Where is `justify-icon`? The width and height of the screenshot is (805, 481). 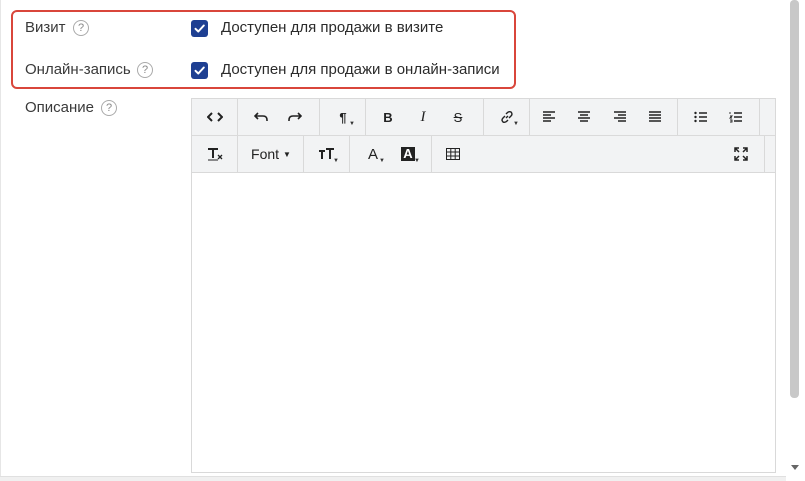 justify-icon is located at coordinates (655, 116).